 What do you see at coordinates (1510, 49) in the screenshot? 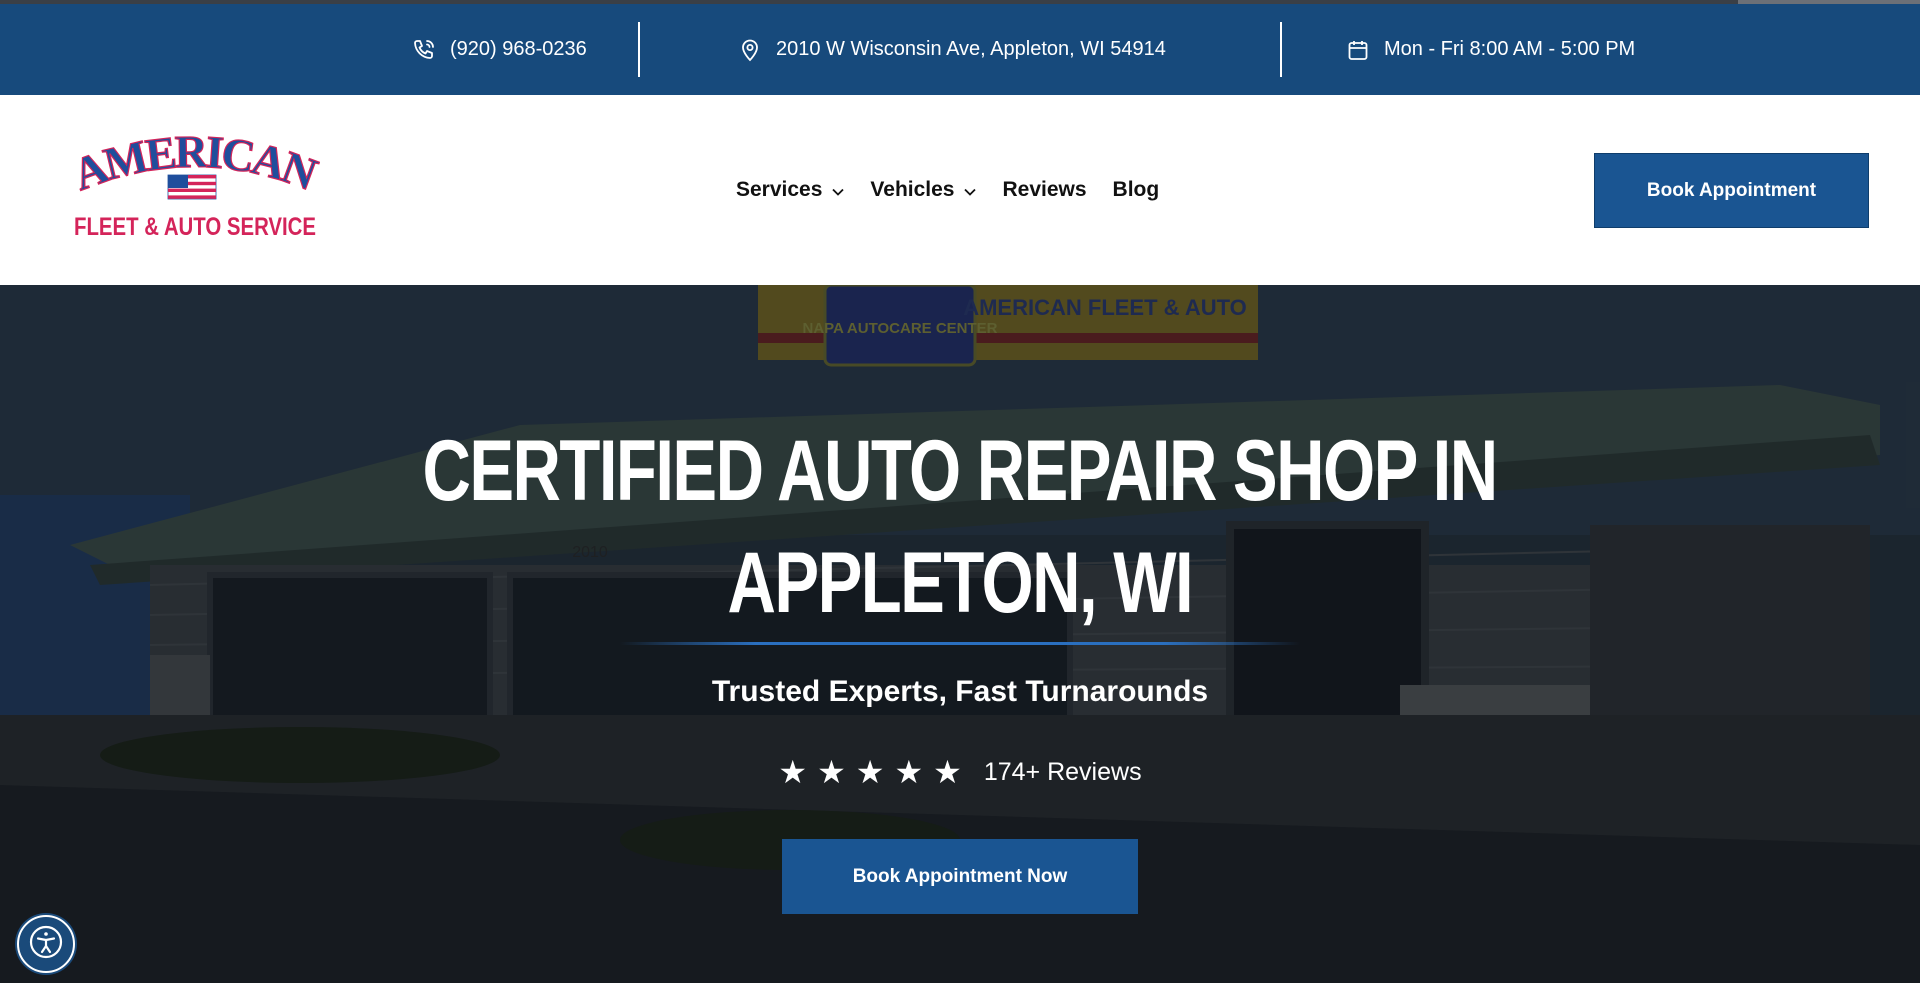
I see `hours-text: Mon - Fri 8:00 AM - 5:00 PM` at bounding box center [1510, 49].